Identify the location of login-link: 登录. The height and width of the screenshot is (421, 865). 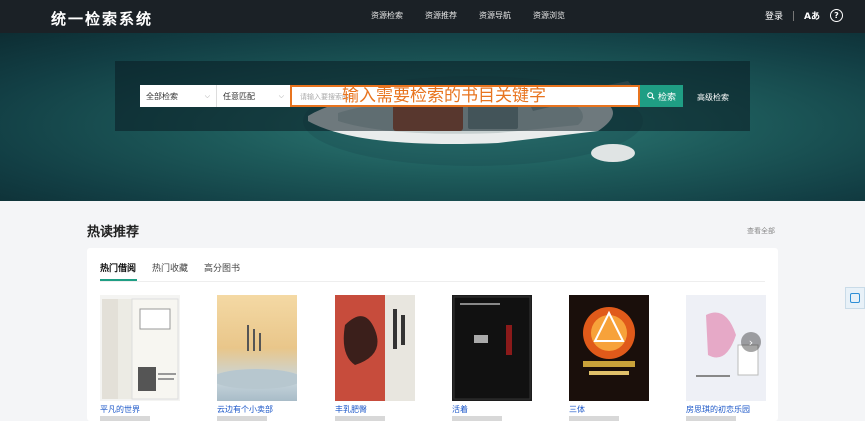
(774, 15).